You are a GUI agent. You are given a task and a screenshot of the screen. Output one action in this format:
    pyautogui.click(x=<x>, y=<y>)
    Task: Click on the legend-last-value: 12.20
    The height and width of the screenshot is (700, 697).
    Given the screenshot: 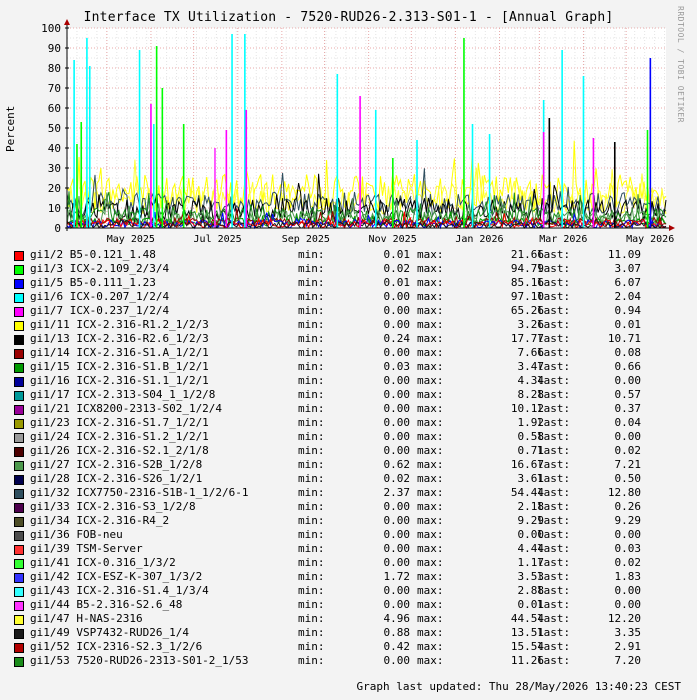 What is the action you would take?
    pyautogui.click(x=624, y=618)
    